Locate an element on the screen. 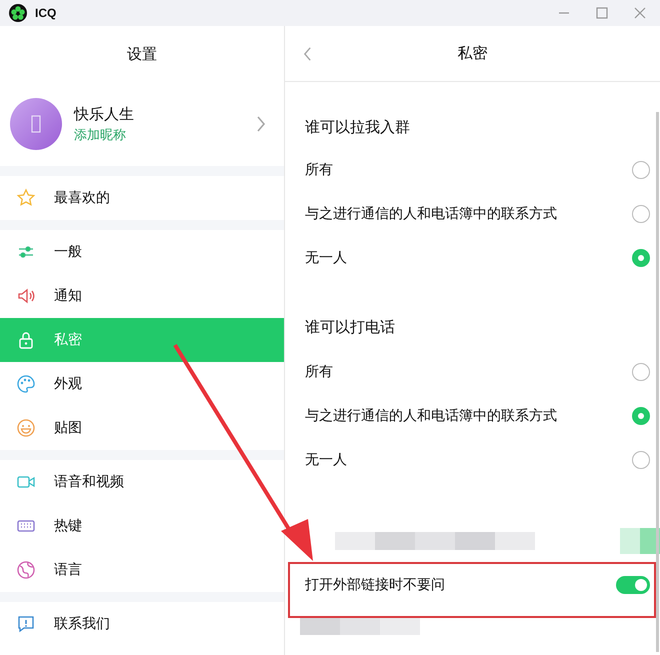 The image size is (660, 655). speaker-icon is located at coordinates (26, 296).